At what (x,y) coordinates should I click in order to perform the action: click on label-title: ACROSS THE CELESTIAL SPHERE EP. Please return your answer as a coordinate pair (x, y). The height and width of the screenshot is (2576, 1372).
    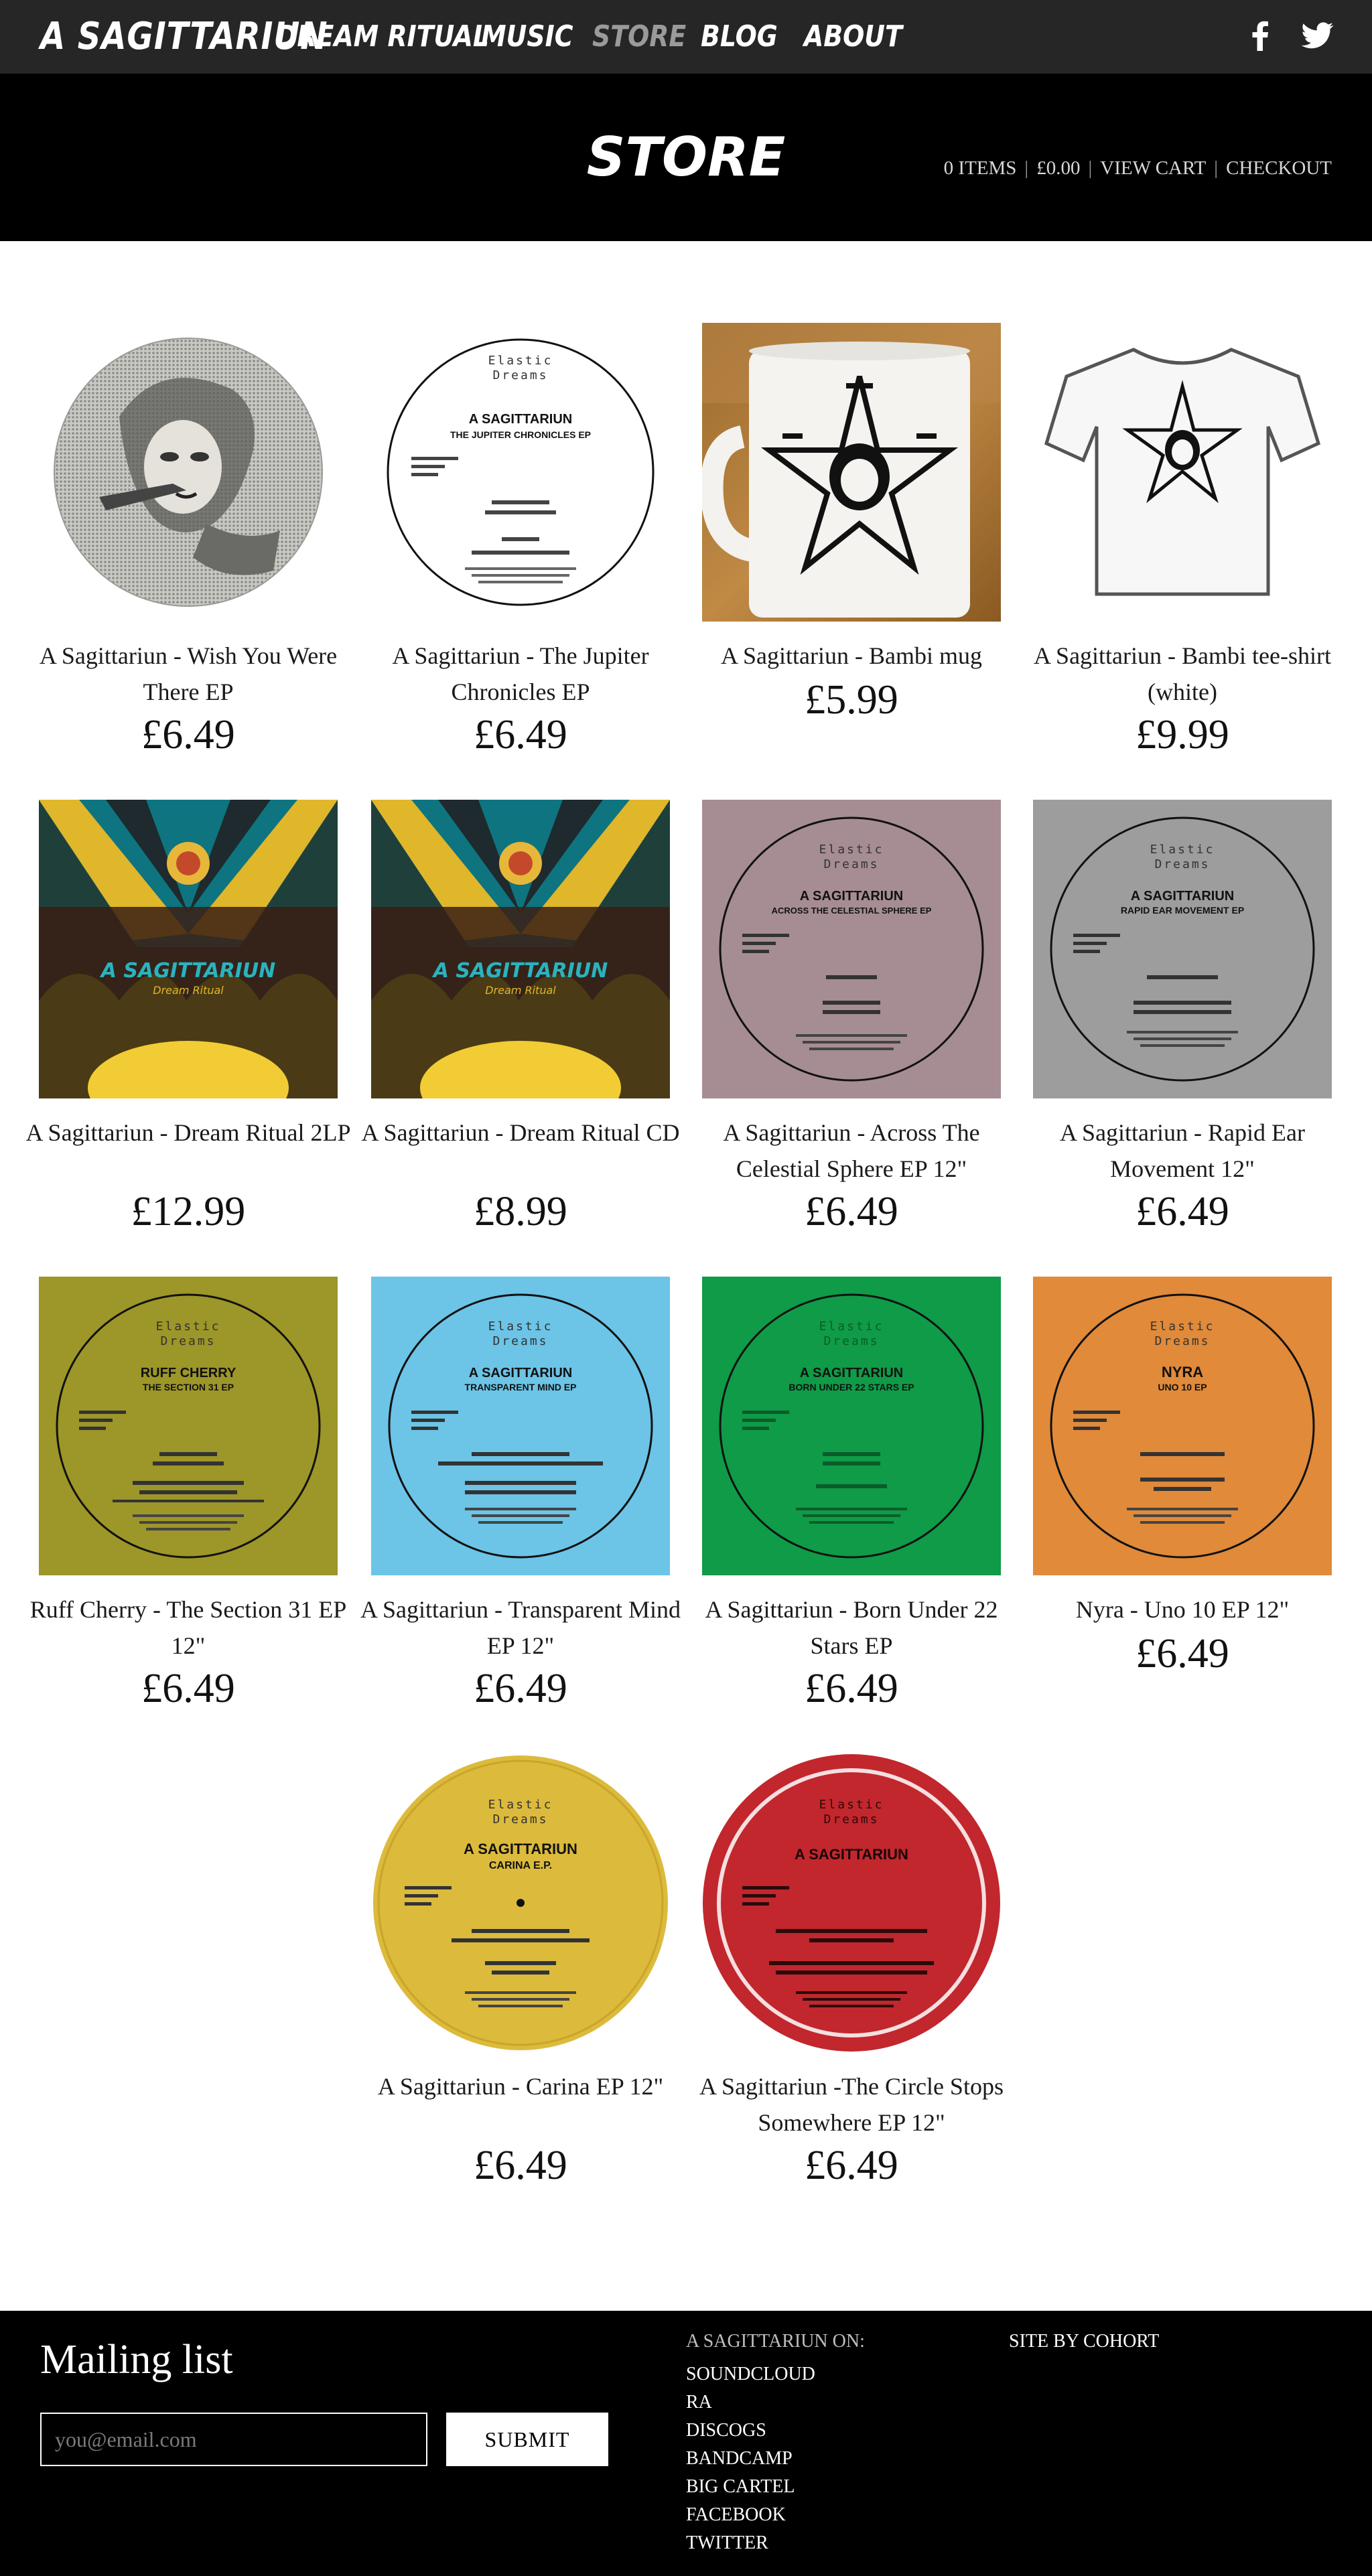
    Looking at the image, I should click on (852, 911).